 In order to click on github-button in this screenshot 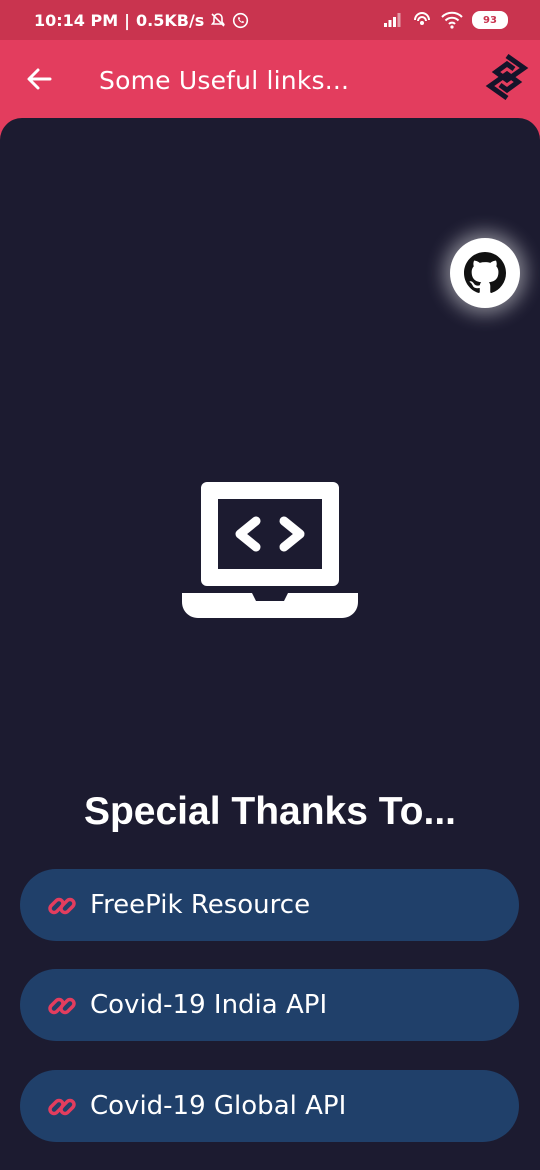, I will do `click(485, 273)`.